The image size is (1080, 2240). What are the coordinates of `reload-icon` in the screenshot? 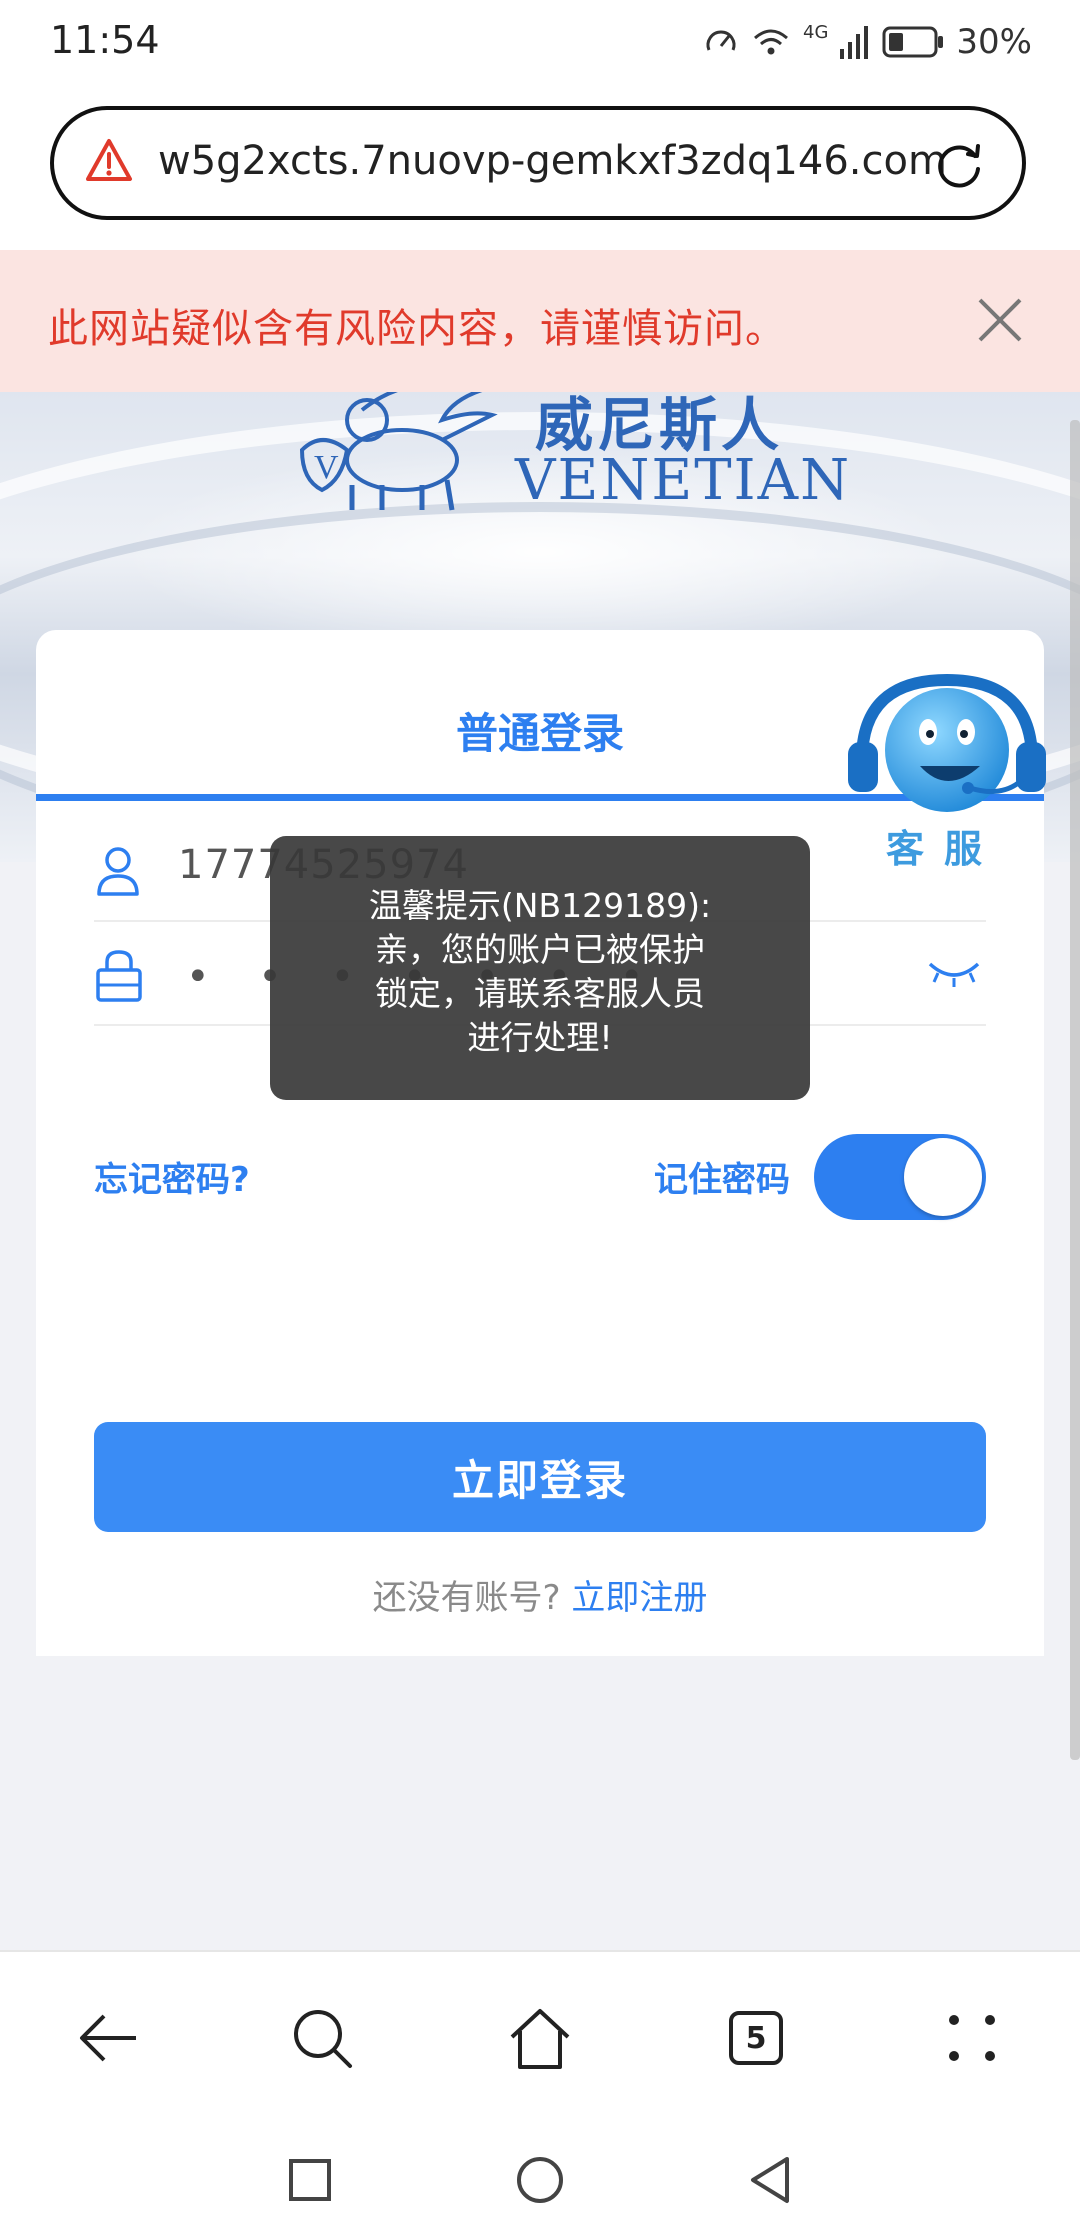 It's located at (959, 165).